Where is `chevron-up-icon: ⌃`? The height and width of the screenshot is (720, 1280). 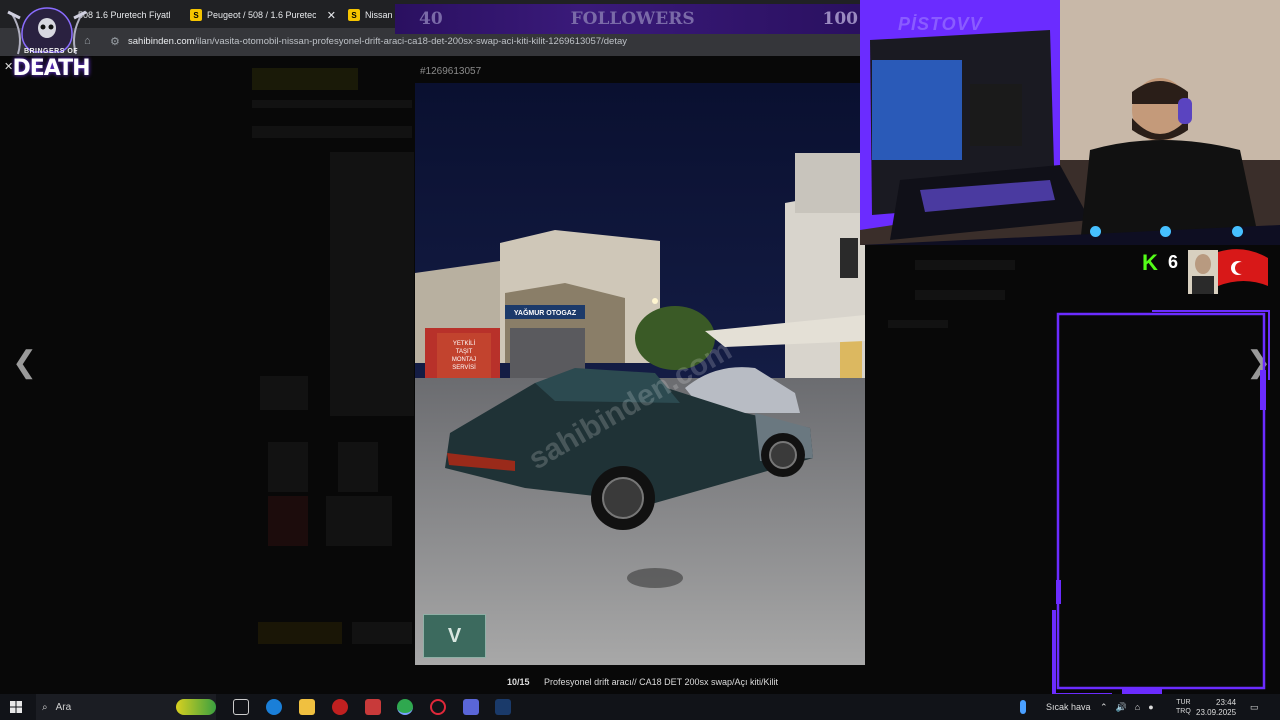 chevron-up-icon: ⌃ is located at coordinates (1104, 707).